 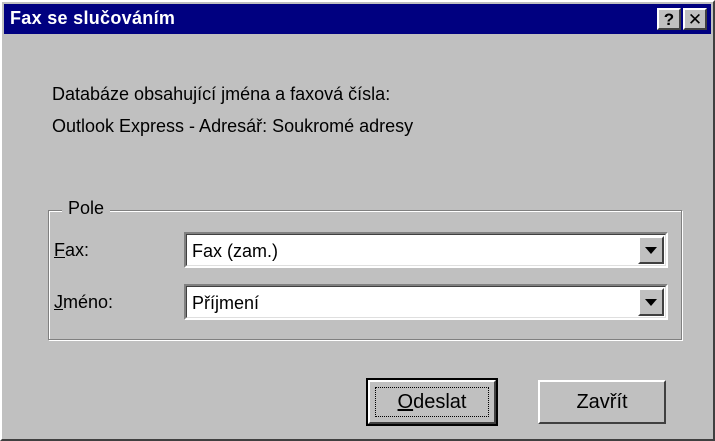 I want to click on window-title: Fax se slučováním, so click(x=93, y=18).